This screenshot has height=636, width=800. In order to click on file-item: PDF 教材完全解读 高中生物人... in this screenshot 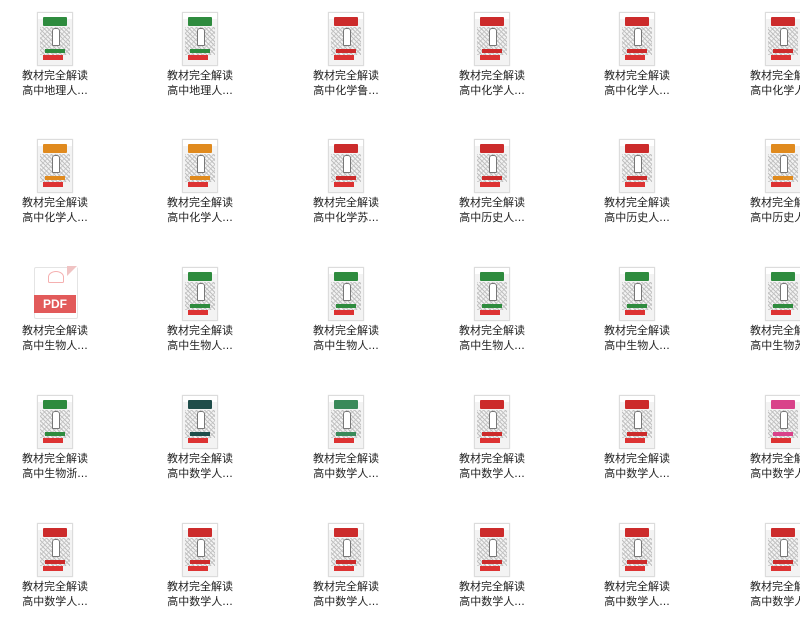, I will do `click(55, 317)`.